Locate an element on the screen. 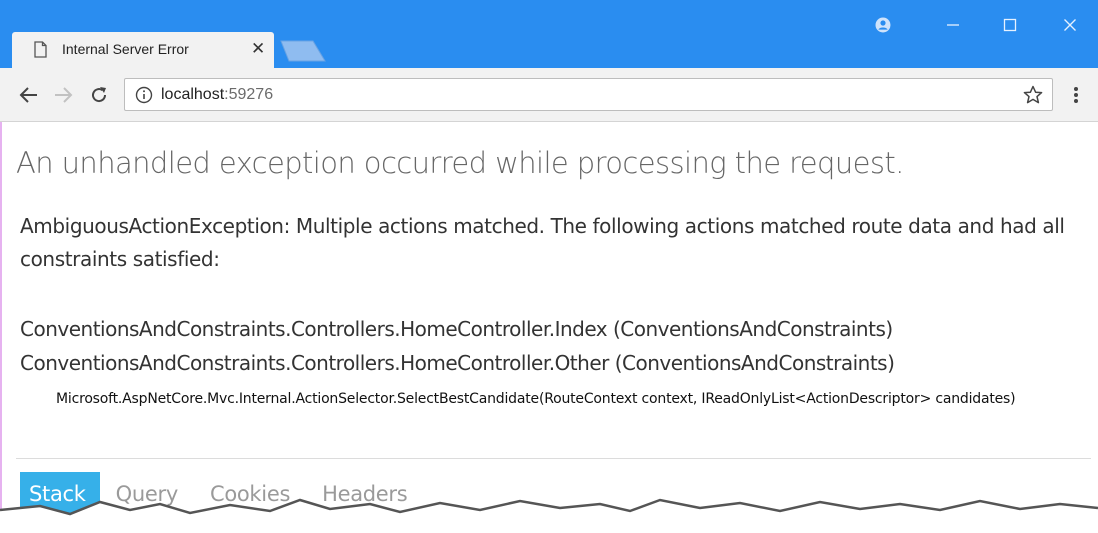 This screenshot has width=1098, height=533. back-button is located at coordinates (29, 95).